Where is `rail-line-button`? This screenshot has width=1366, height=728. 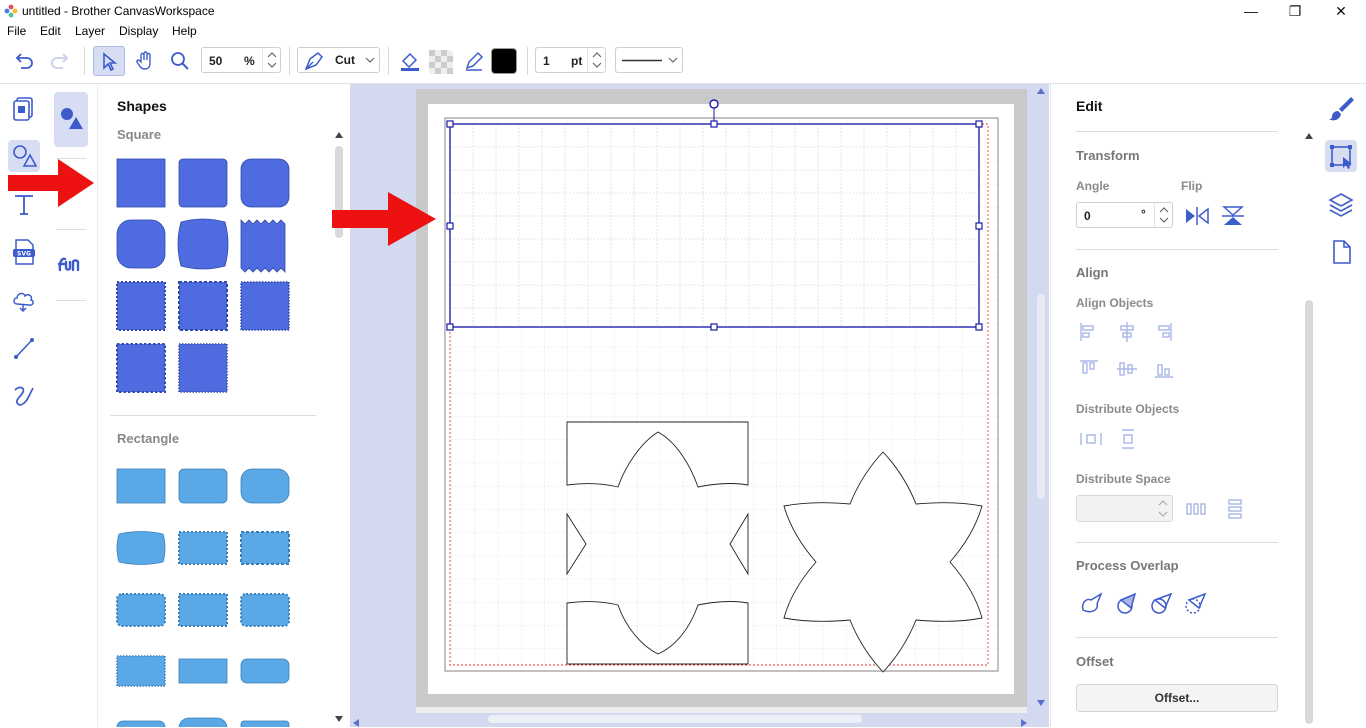
rail-line-button is located at coordinates (24, 348).